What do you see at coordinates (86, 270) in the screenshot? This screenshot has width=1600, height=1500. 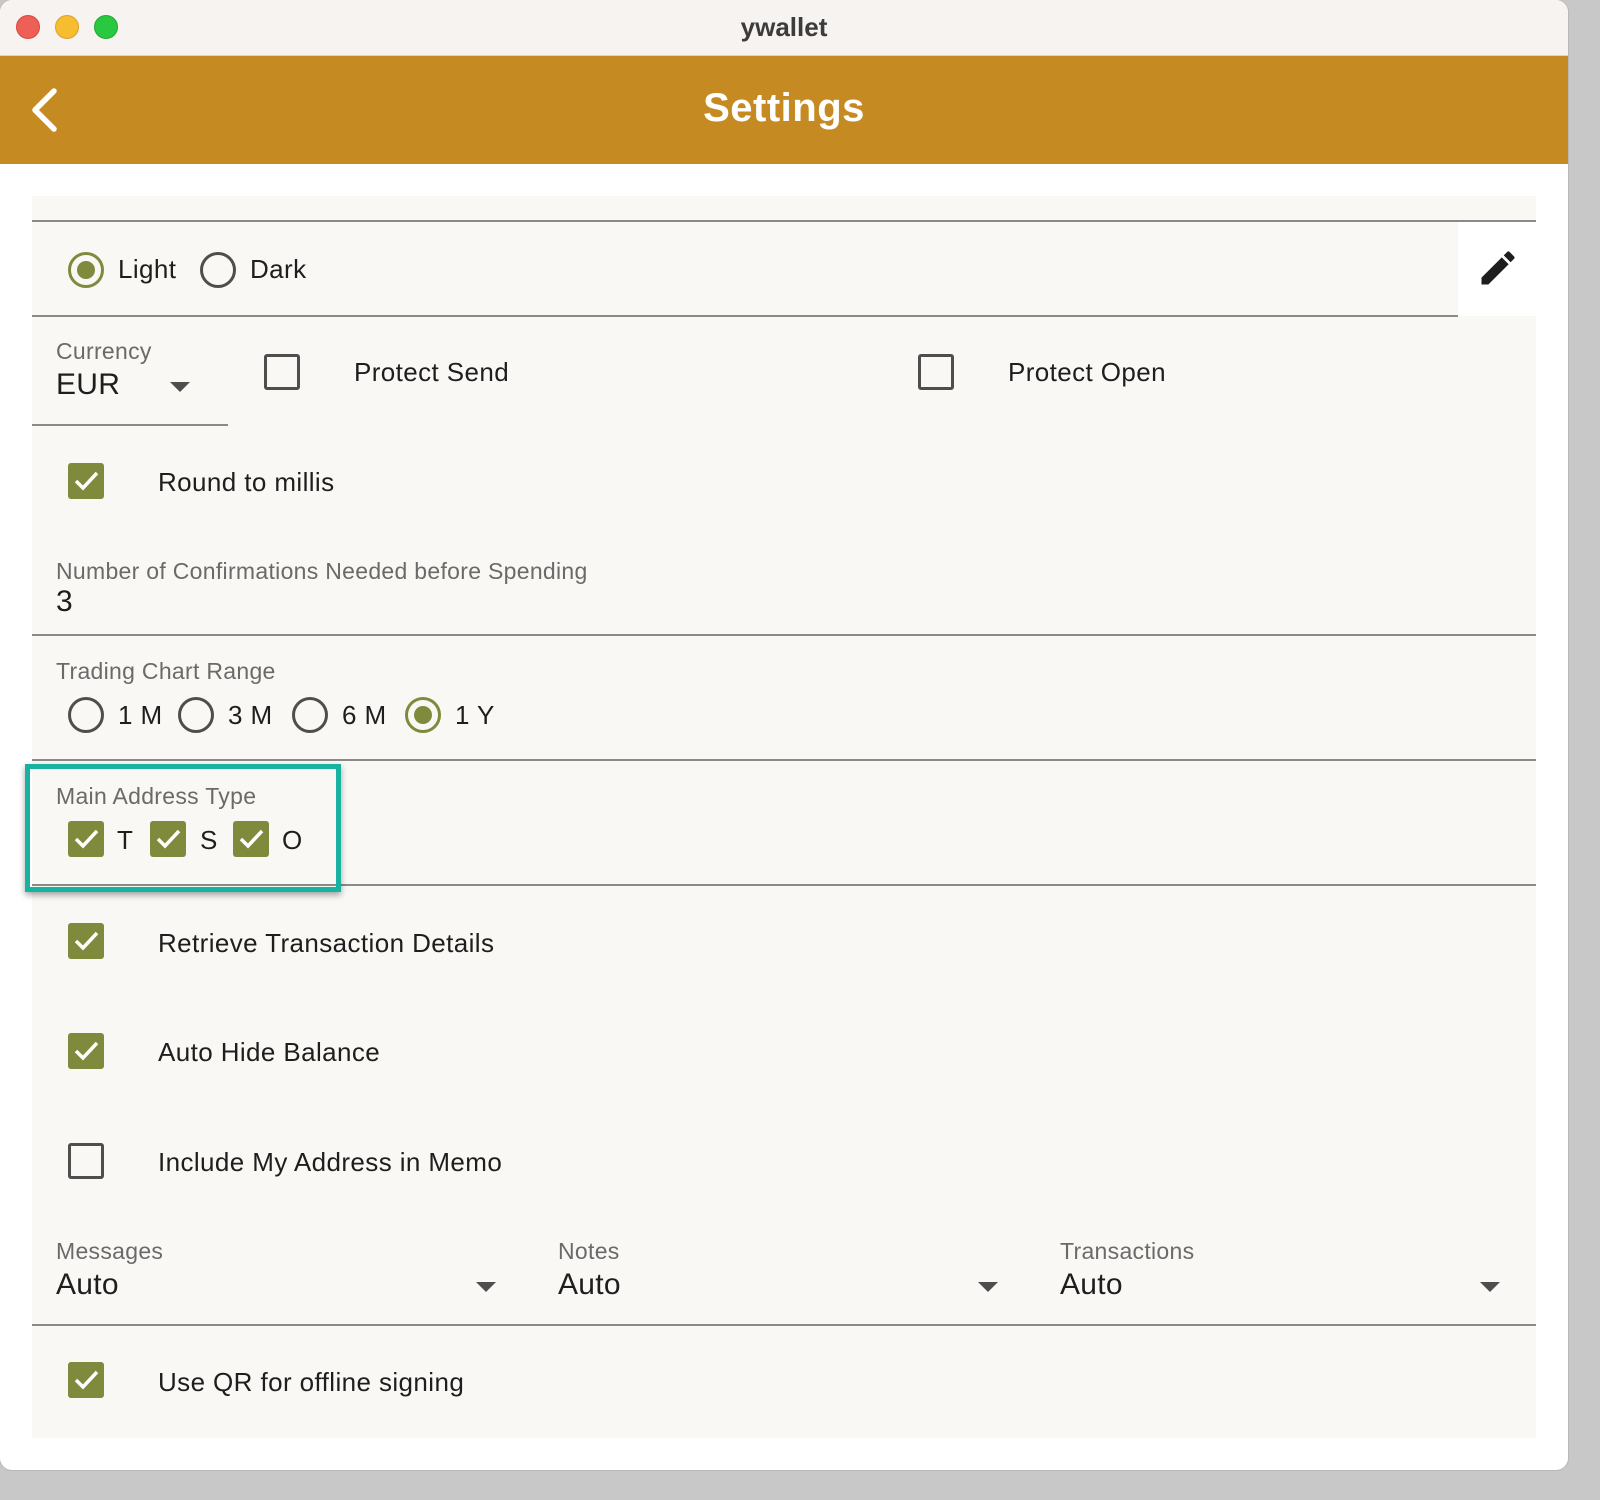 I see `theme-light-radio` at bounding box center [86, 270].